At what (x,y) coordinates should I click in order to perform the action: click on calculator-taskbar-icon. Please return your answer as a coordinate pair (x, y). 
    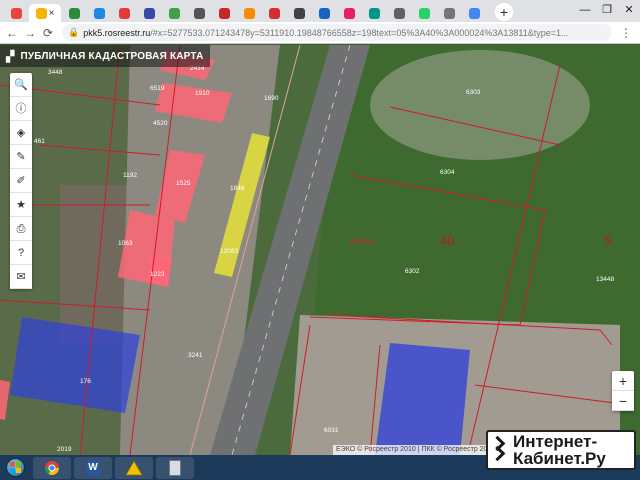
    Looking at the image, I should click on (175, 467).